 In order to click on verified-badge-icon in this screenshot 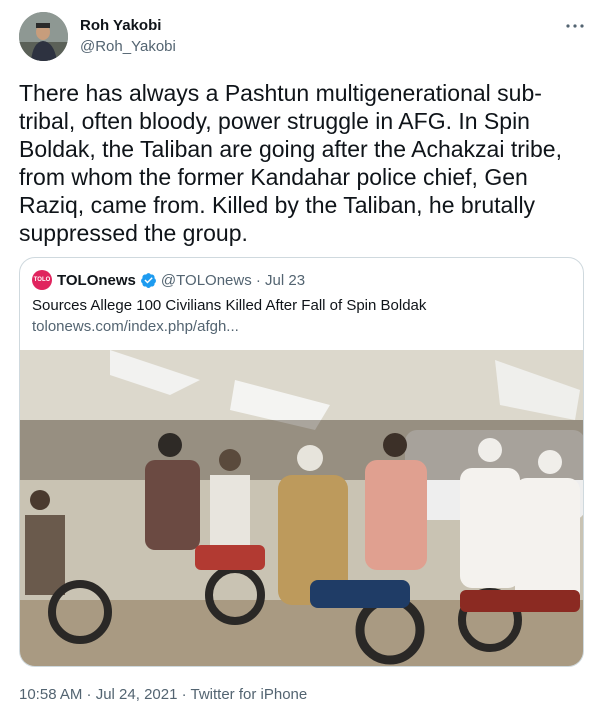, I will do `click(148, 280)`.